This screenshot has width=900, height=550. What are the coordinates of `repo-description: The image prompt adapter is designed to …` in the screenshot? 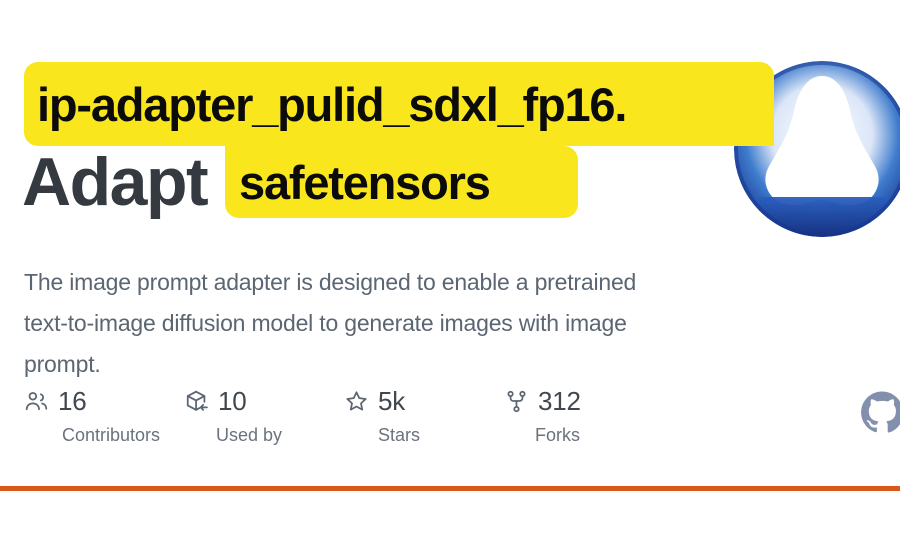 It's located at (330, 323).